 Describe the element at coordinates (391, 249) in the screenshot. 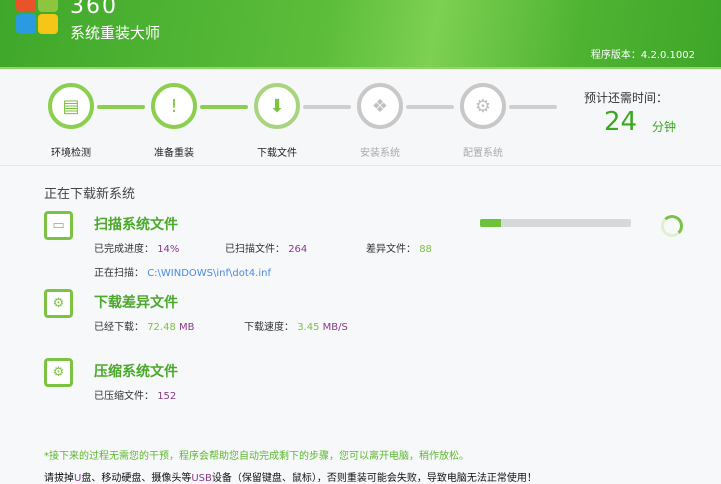

I see `label: 差异文件：` at that location.